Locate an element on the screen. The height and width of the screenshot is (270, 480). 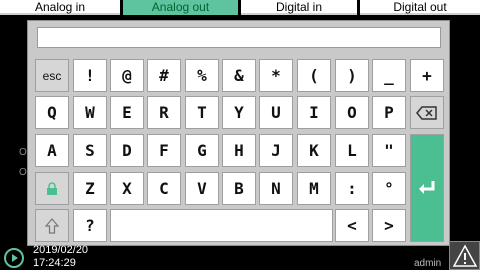
key-f: F is located at coordinates (164, 150).